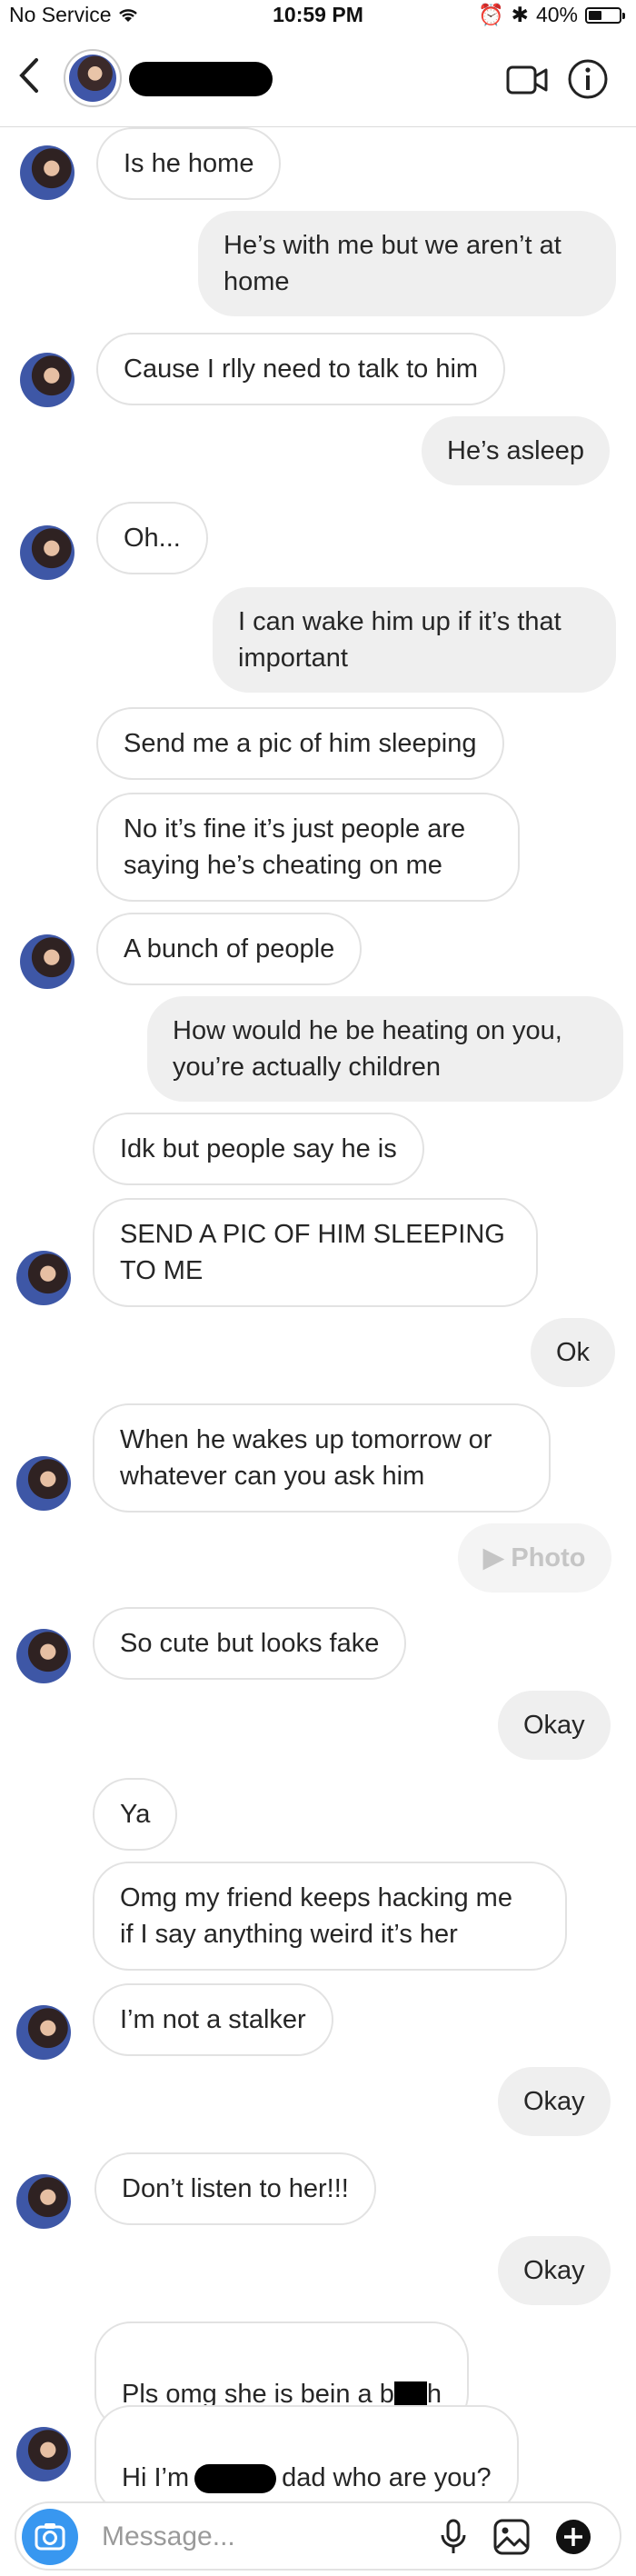  I want to click on plus-icon, so click(573, 2537).